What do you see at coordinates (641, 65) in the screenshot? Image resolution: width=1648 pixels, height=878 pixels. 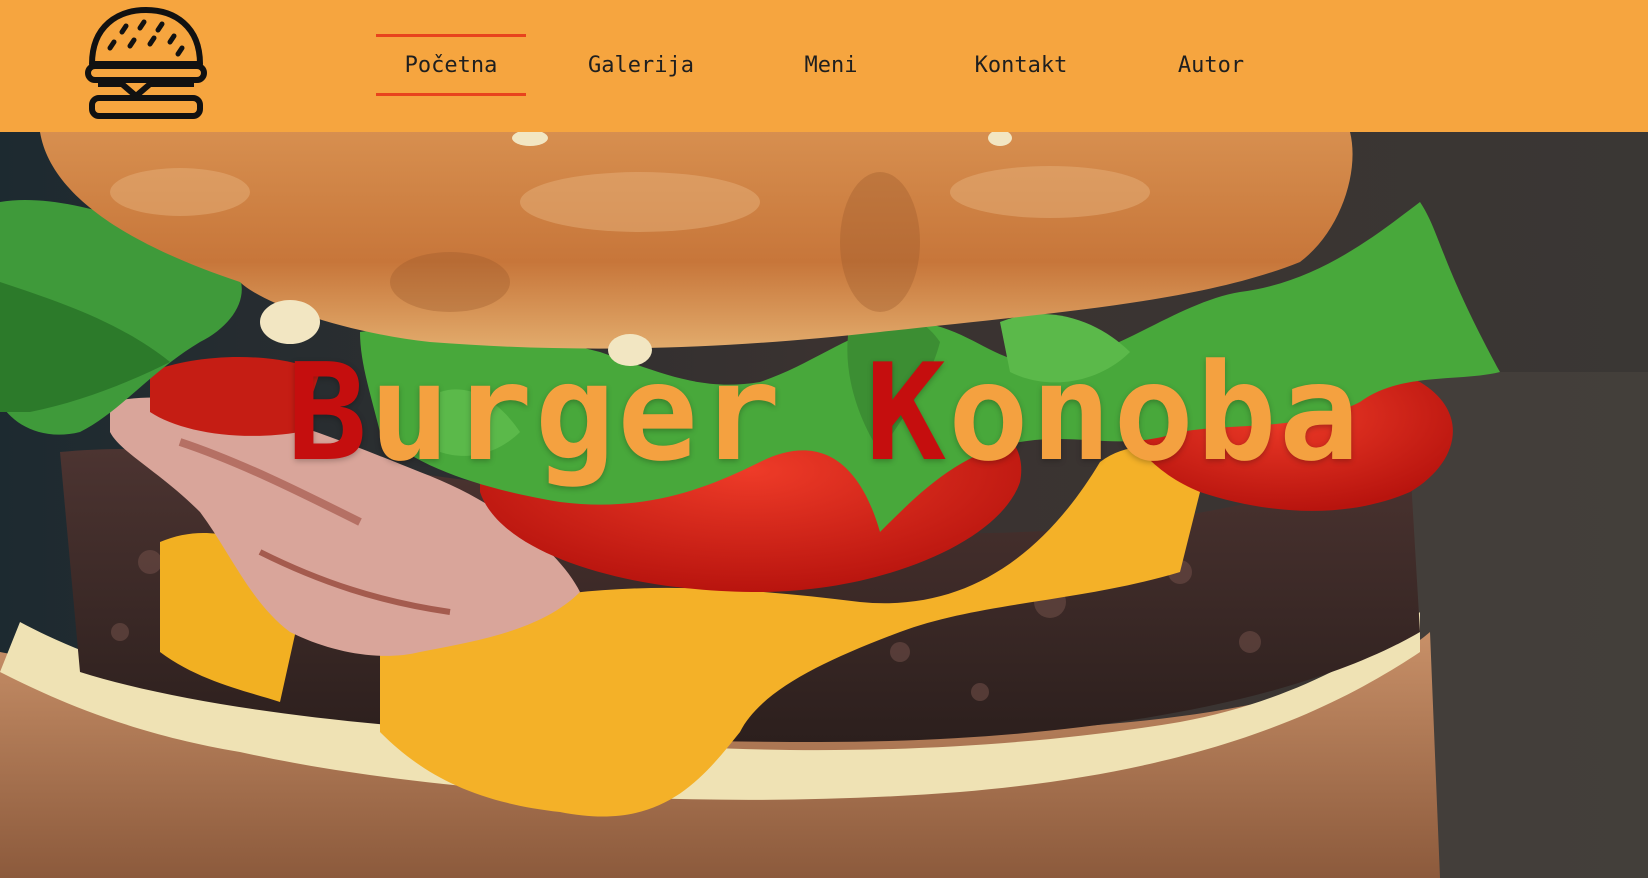 I see `nav-item-galerija: Galerija` at bounding box center [641, 65].